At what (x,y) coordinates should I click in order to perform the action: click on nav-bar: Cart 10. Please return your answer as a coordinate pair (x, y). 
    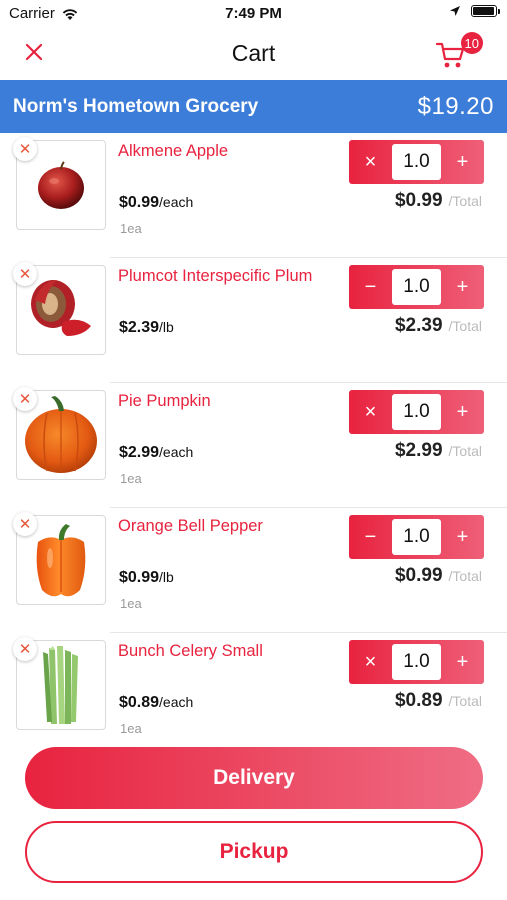
    Looking at the image, I should click on (253, 53).